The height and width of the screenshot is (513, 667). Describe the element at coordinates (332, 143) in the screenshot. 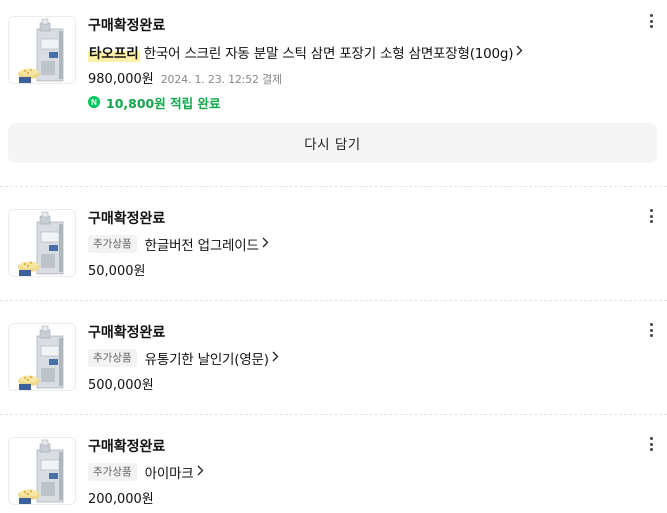

I see `rebuy-button: 다시 담기` at that location.